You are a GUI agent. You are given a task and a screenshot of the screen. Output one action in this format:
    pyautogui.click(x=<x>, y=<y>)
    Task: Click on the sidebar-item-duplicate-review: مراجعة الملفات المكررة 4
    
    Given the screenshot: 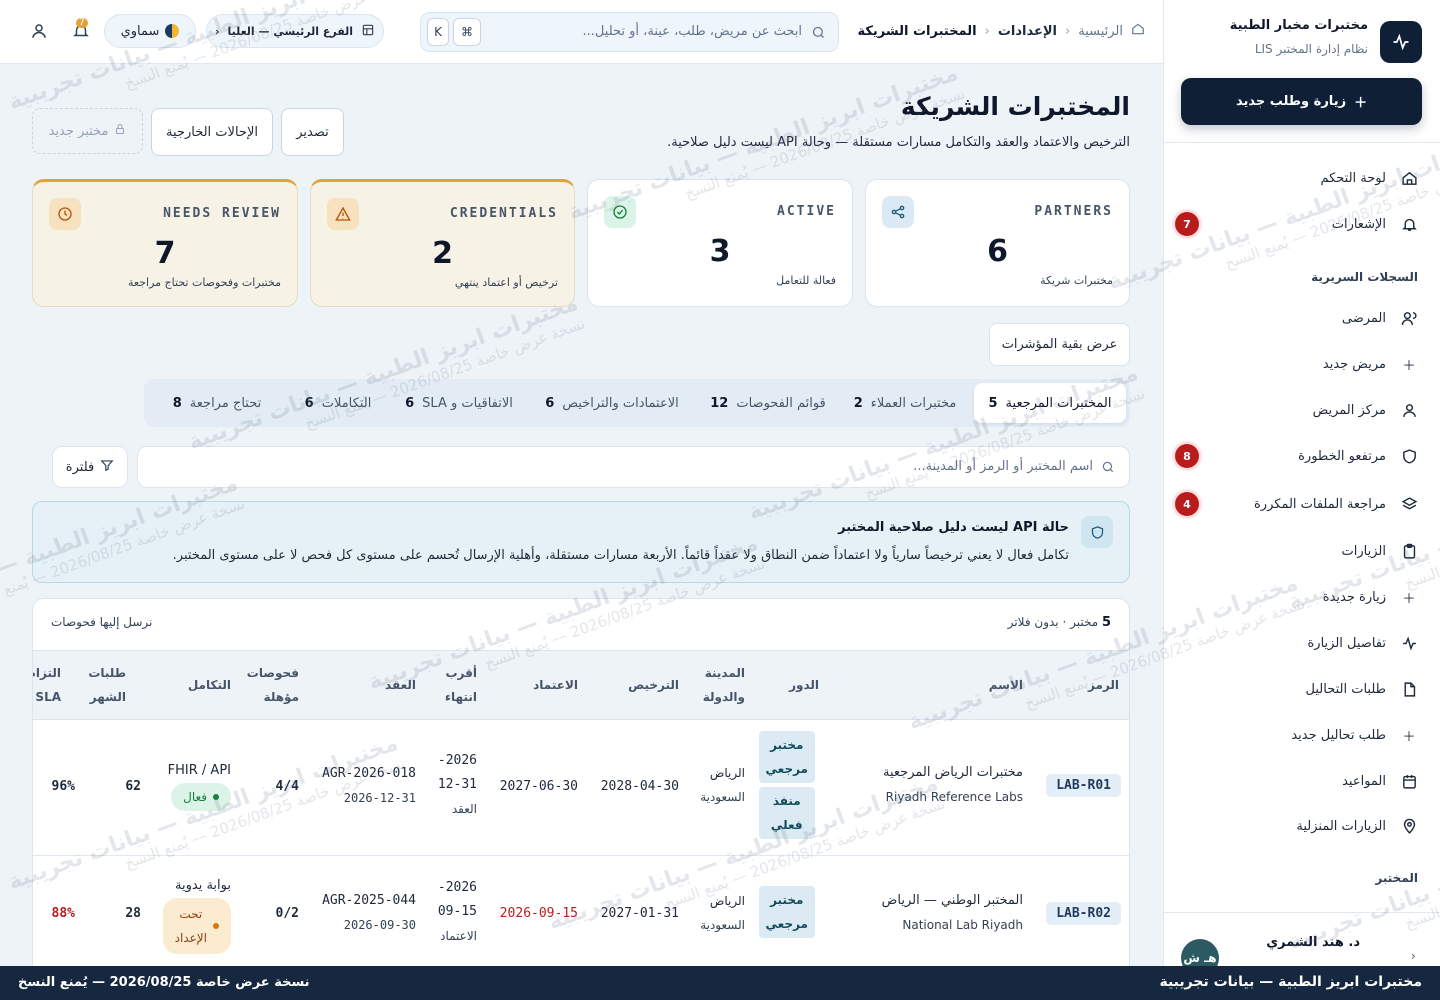 What is the action you would take?
    pyautogui.click(x=1296, y=504)
    